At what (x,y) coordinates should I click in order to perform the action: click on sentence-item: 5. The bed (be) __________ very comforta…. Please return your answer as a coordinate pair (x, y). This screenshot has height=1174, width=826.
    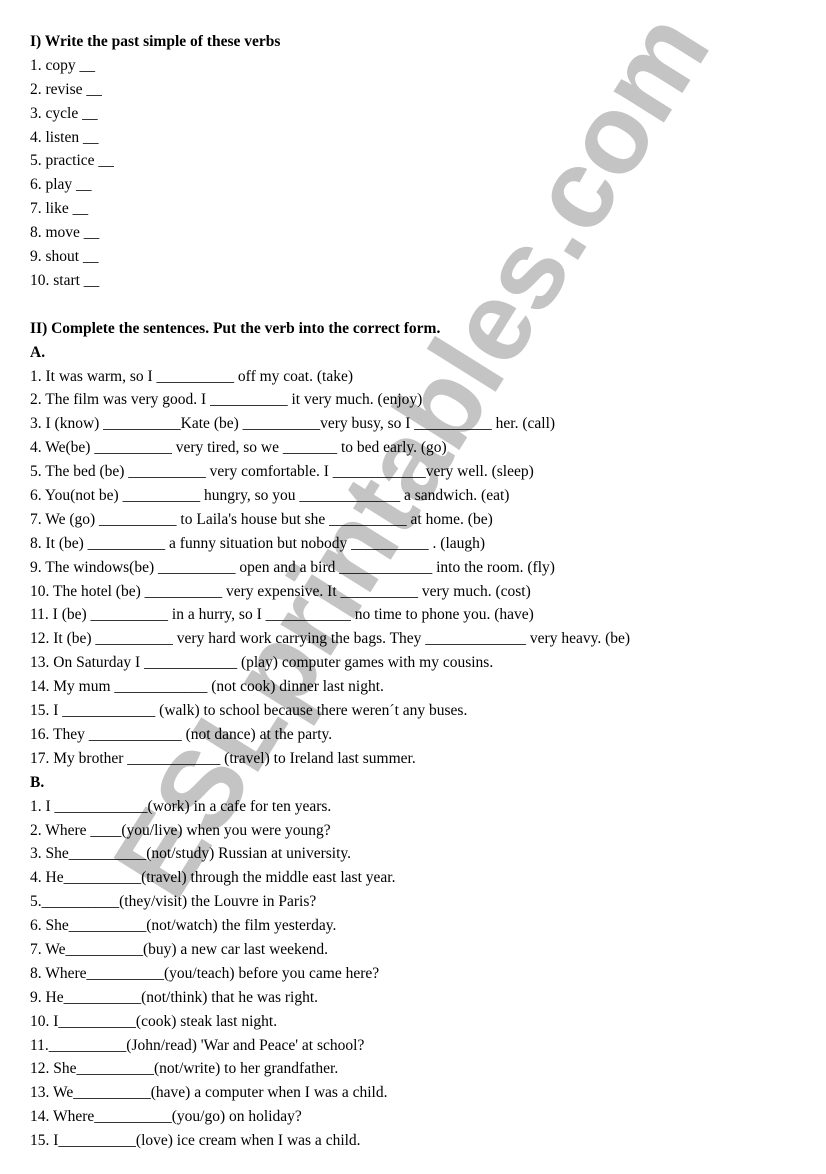
    Looking at the image, I should click on (282, 472).